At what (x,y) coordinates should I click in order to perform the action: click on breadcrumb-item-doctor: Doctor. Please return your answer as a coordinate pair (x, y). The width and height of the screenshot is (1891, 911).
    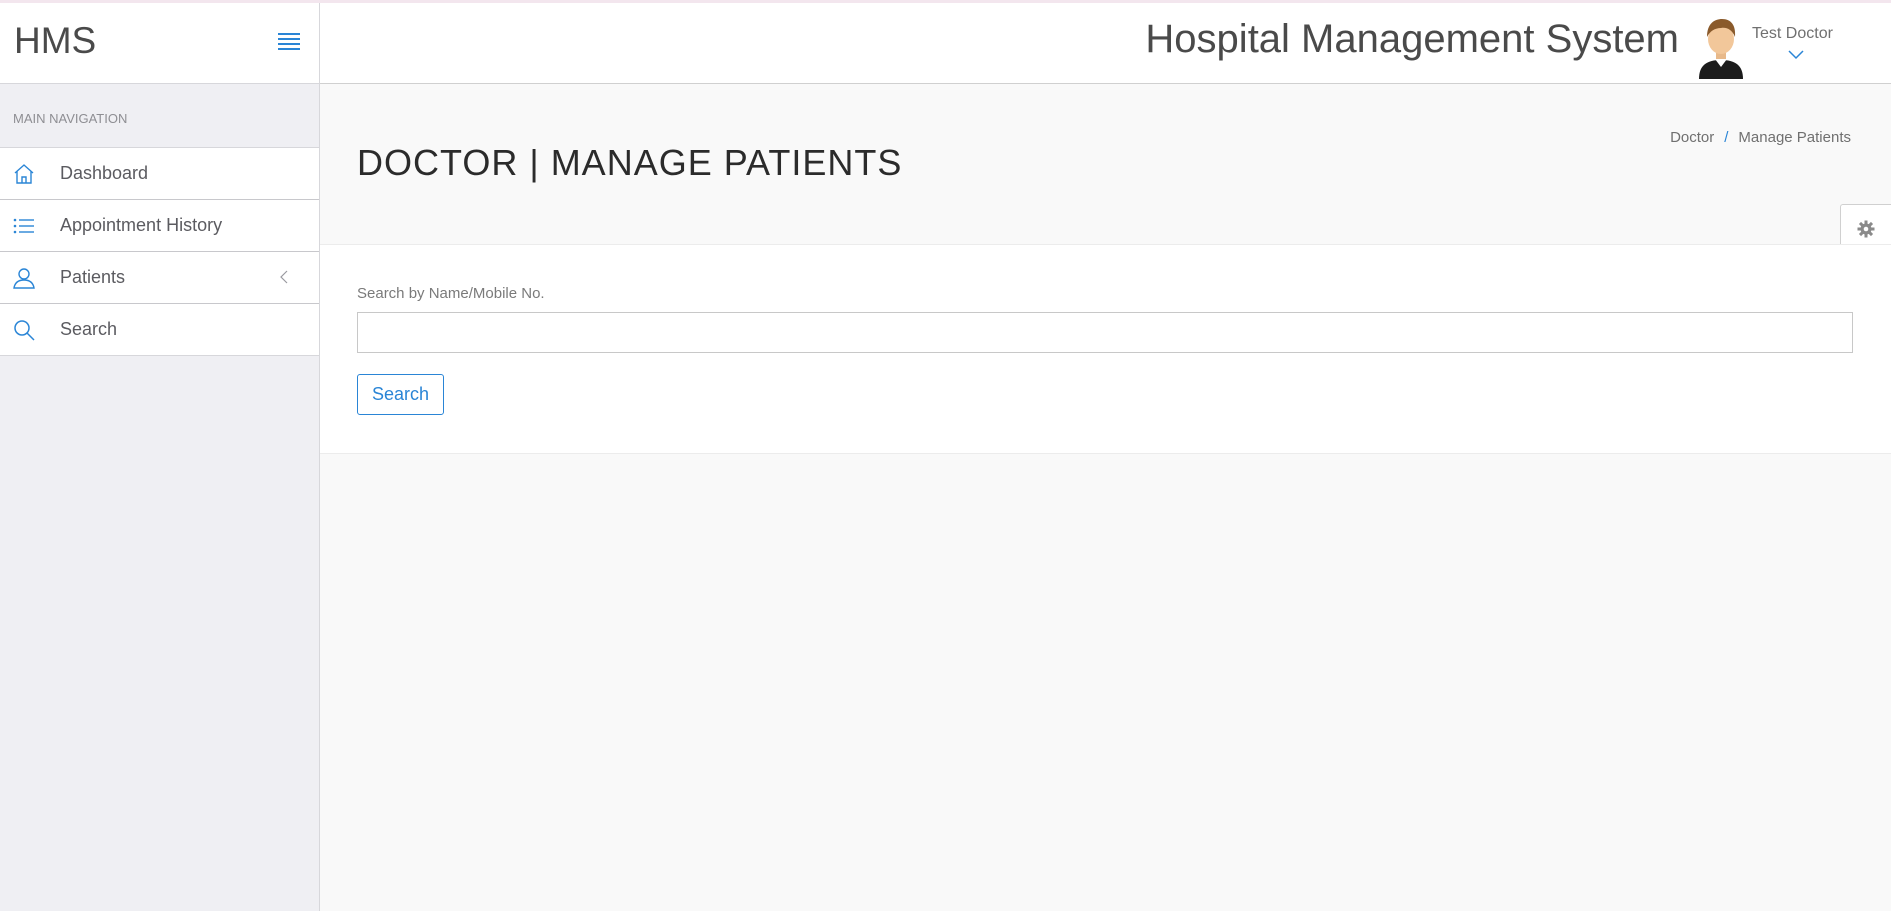
    Looking at the image, I should click on (1692, 137).